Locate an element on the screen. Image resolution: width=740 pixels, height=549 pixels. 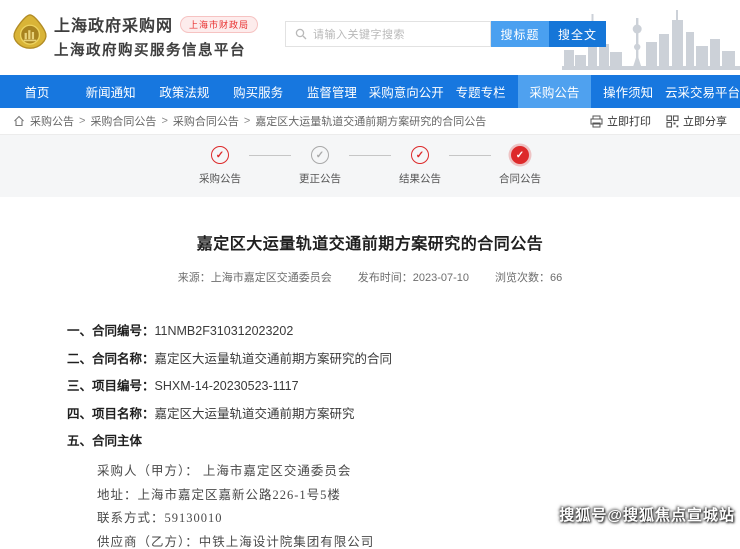
nav-item-home: 首页 is located at coordinates (37, 91).